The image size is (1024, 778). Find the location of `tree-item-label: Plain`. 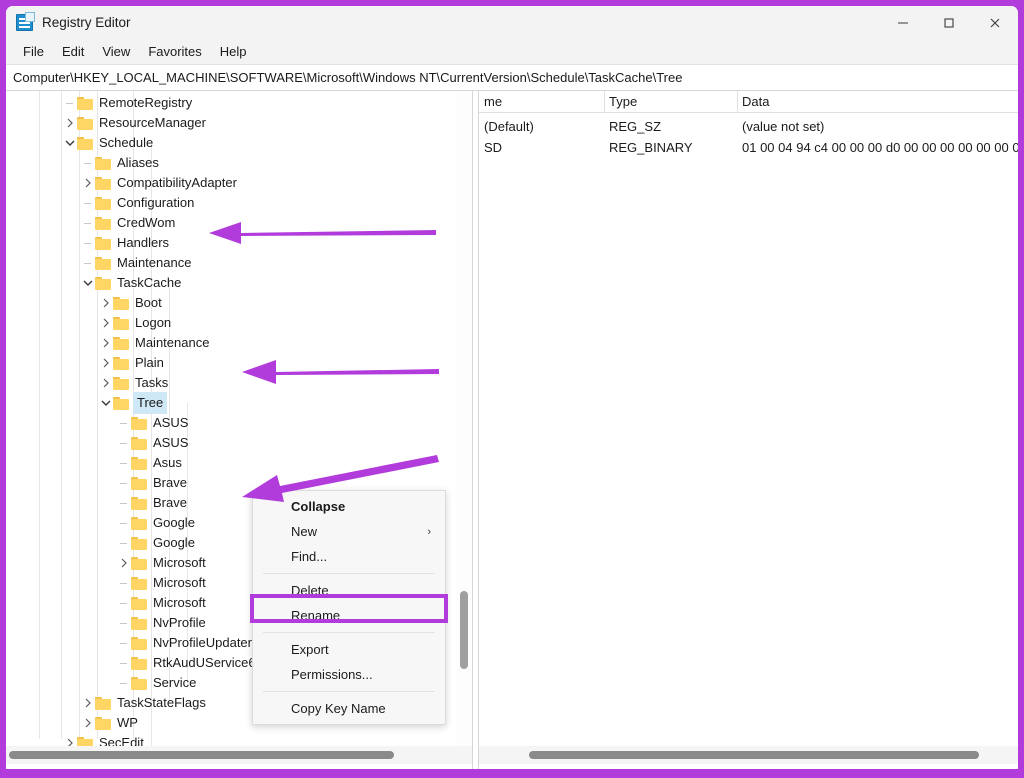

tree-item-label: Plain is located at coordinates (149, 362).